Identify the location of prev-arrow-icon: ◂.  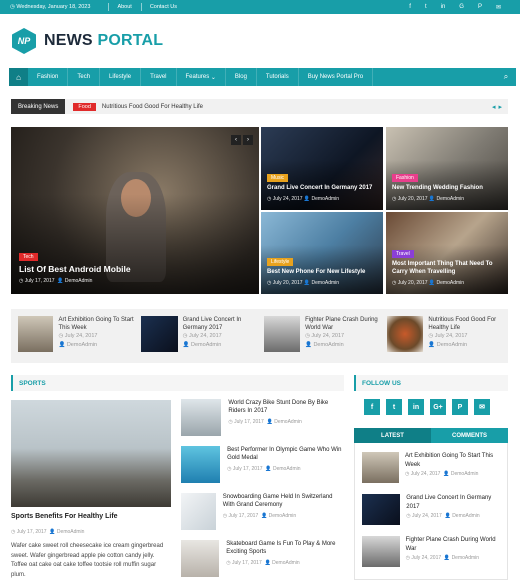
(494, 107).